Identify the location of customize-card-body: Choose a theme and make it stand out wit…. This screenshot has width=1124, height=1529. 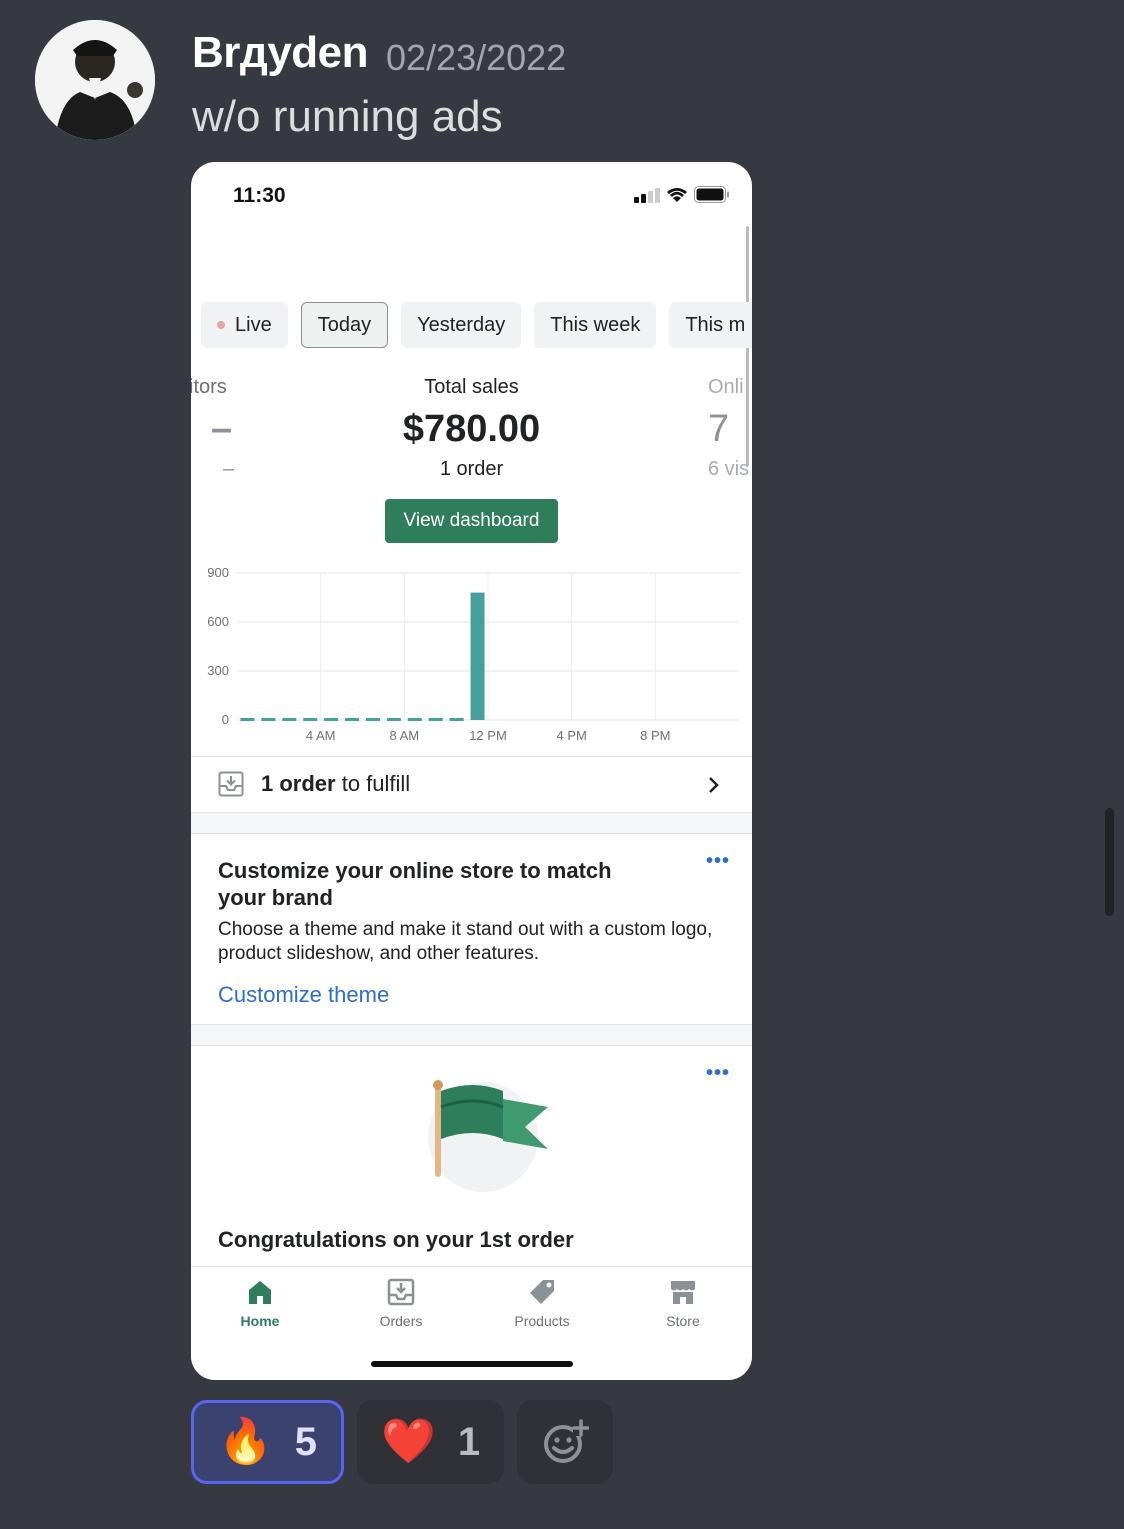
(465, 941).